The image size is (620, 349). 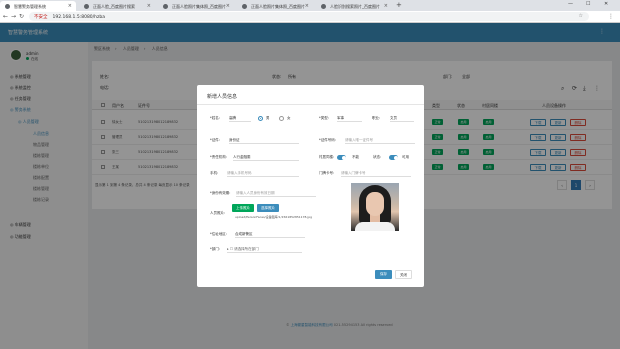 I want to click on dept-select: 人行金融委, so click(x=266, y=157).